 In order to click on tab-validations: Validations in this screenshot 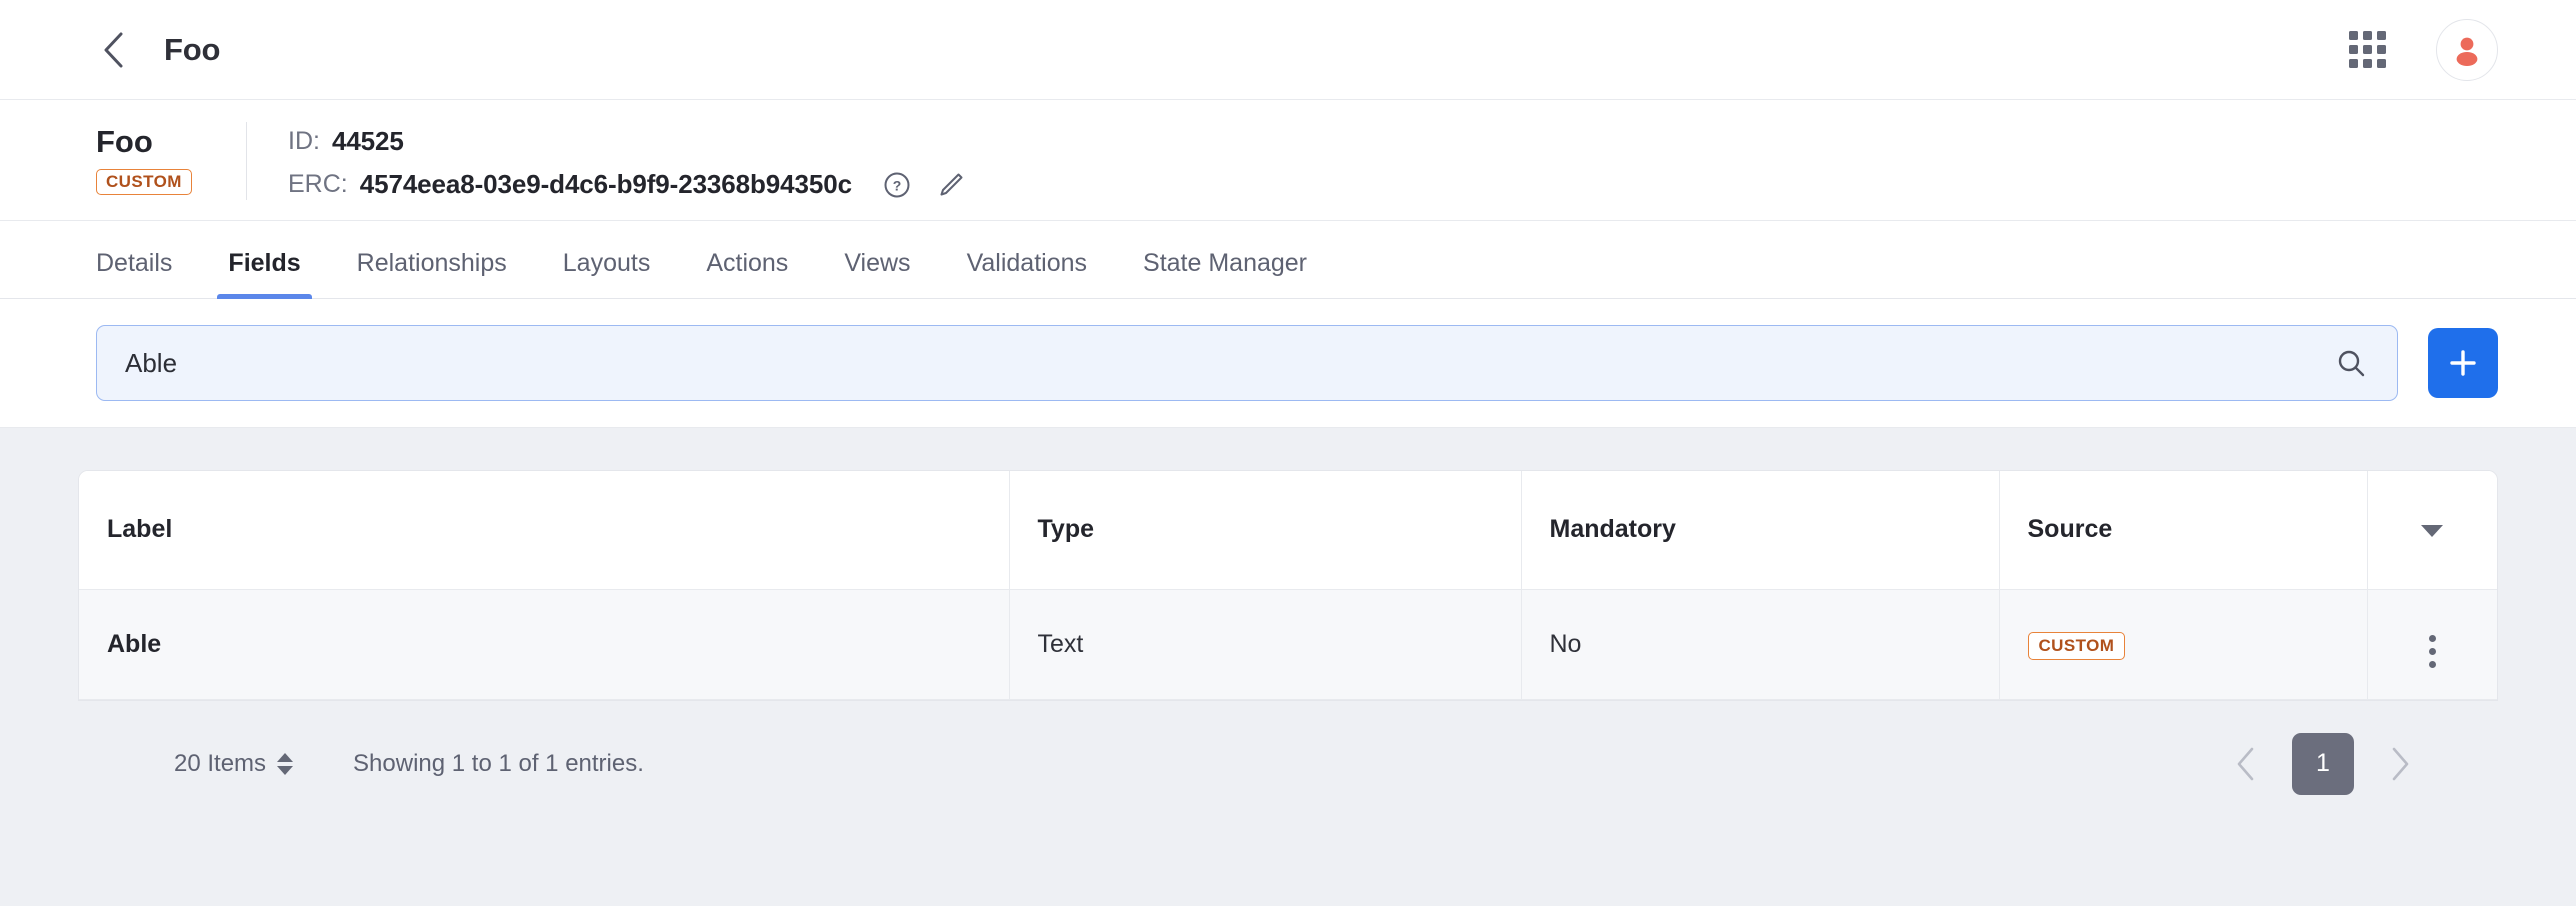, I will do `click(1027, 274)`.